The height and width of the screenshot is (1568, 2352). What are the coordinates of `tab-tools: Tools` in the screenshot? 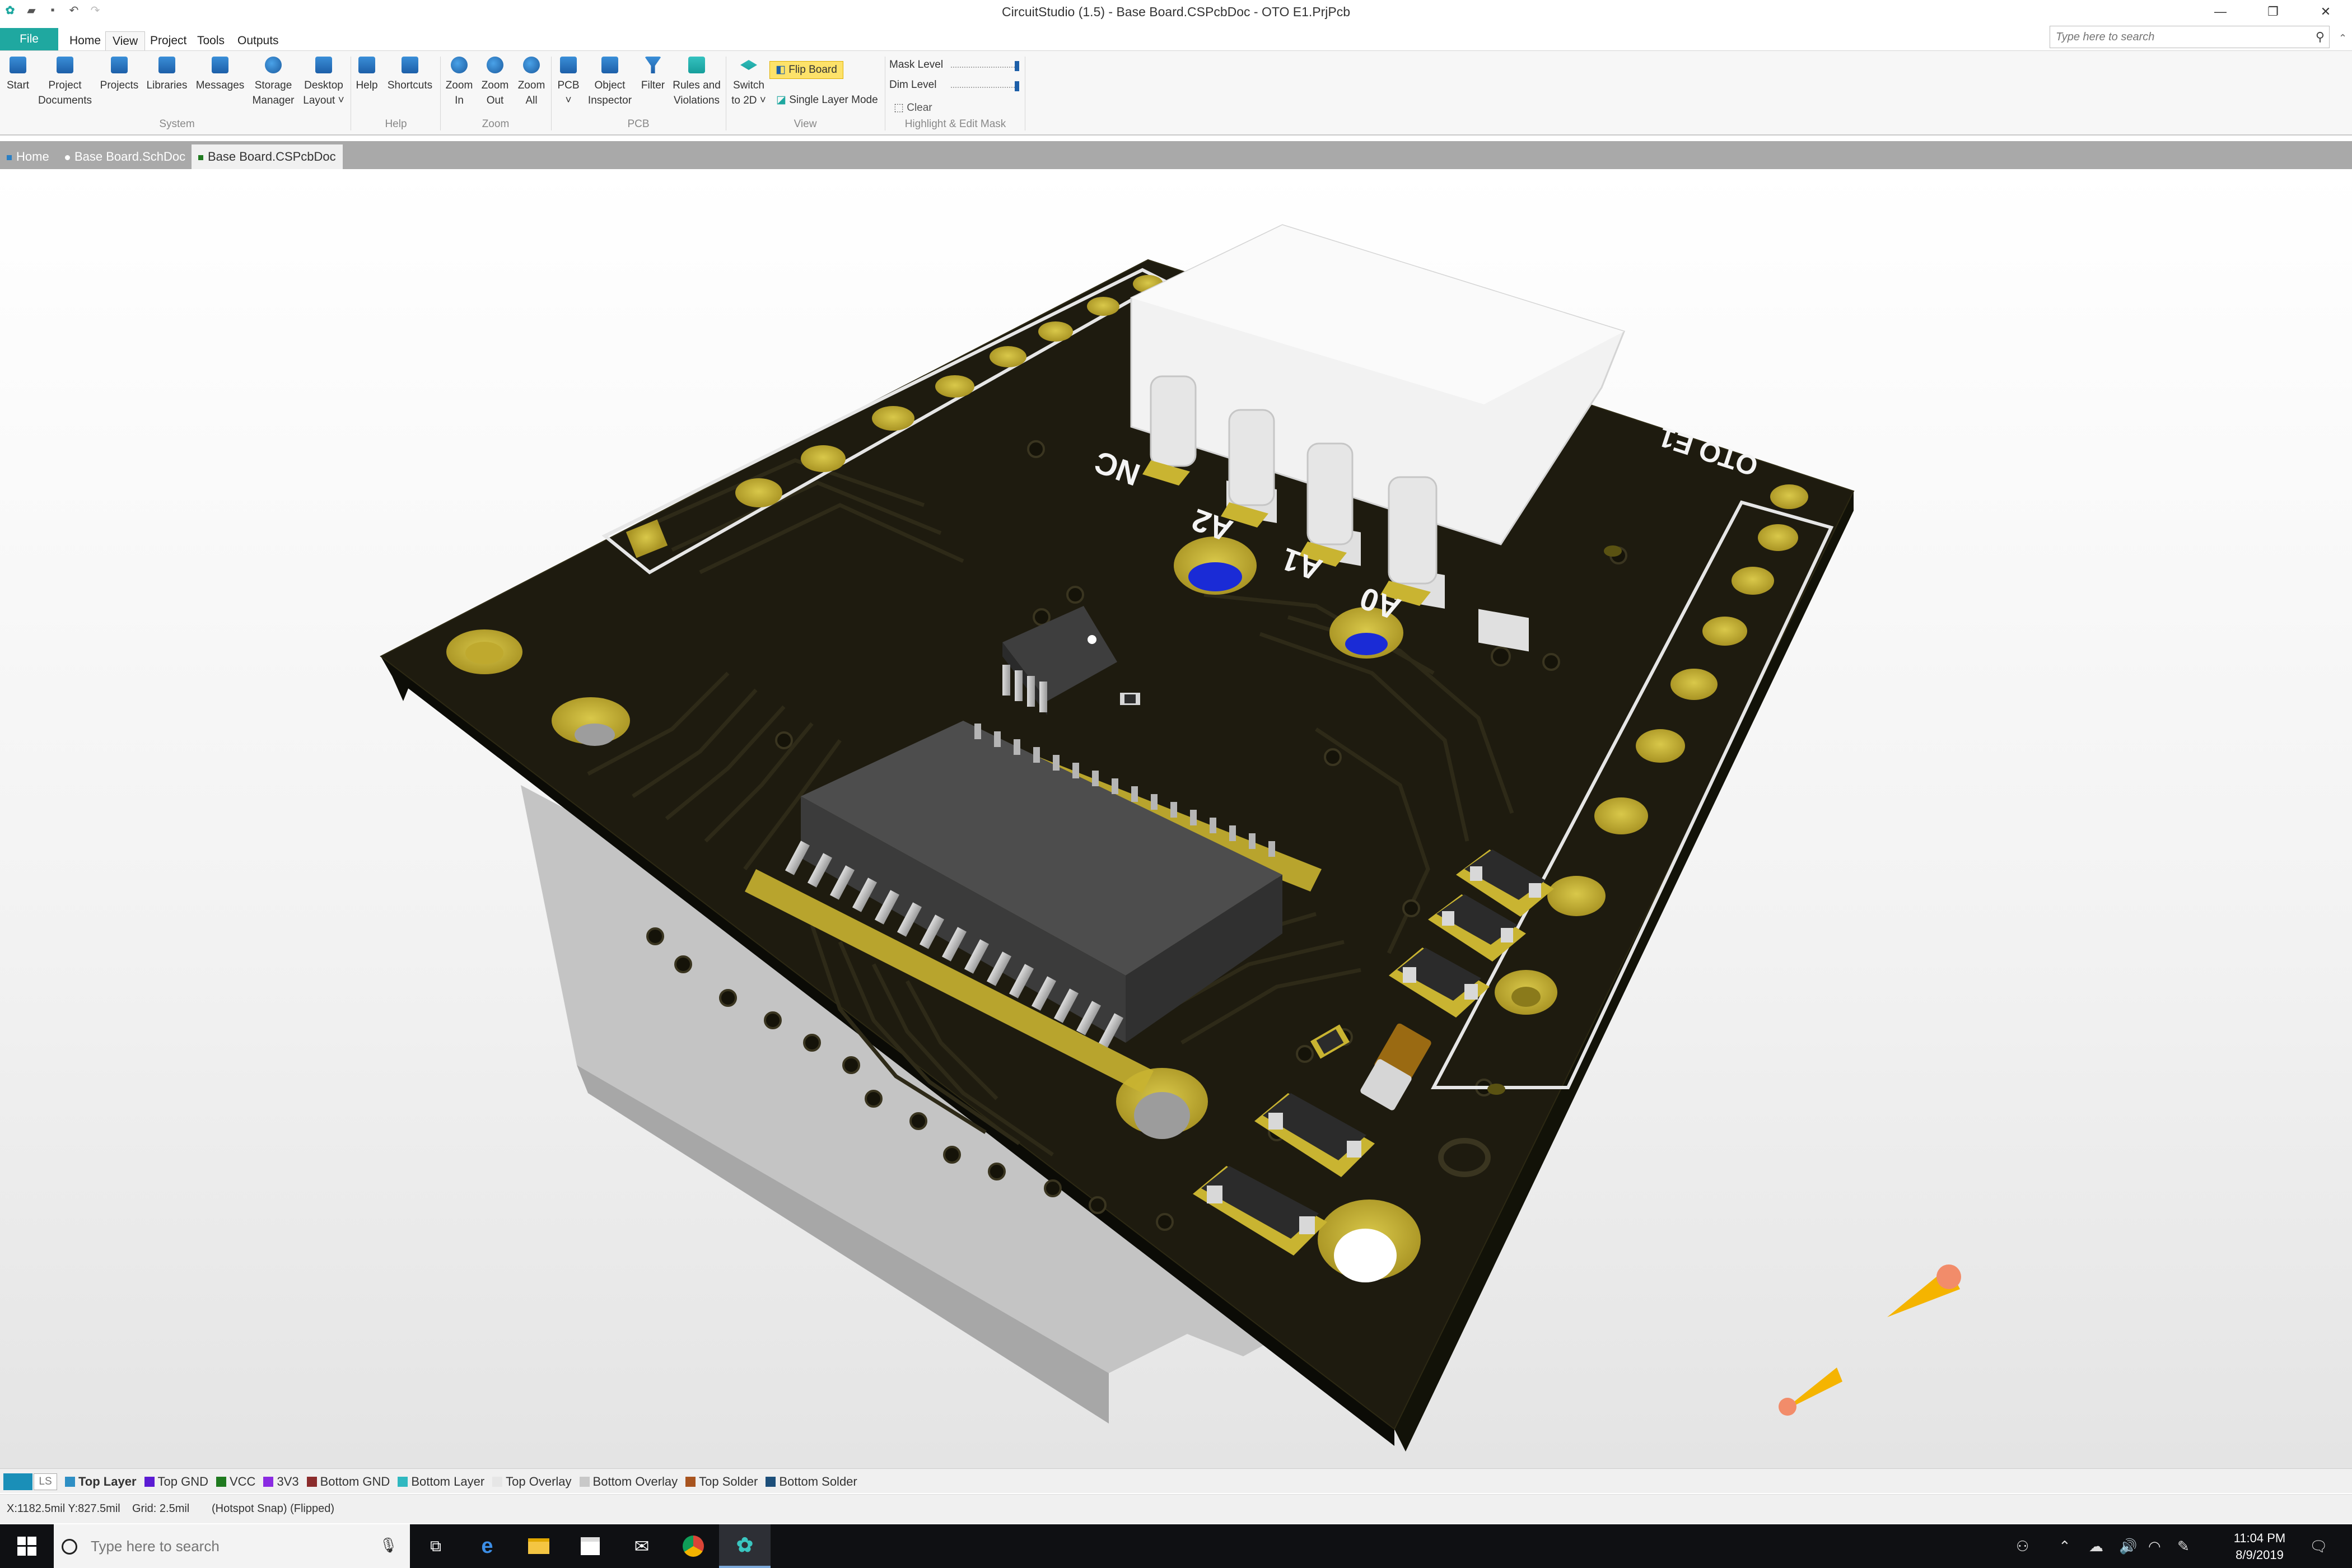 It's located at (211, 40).